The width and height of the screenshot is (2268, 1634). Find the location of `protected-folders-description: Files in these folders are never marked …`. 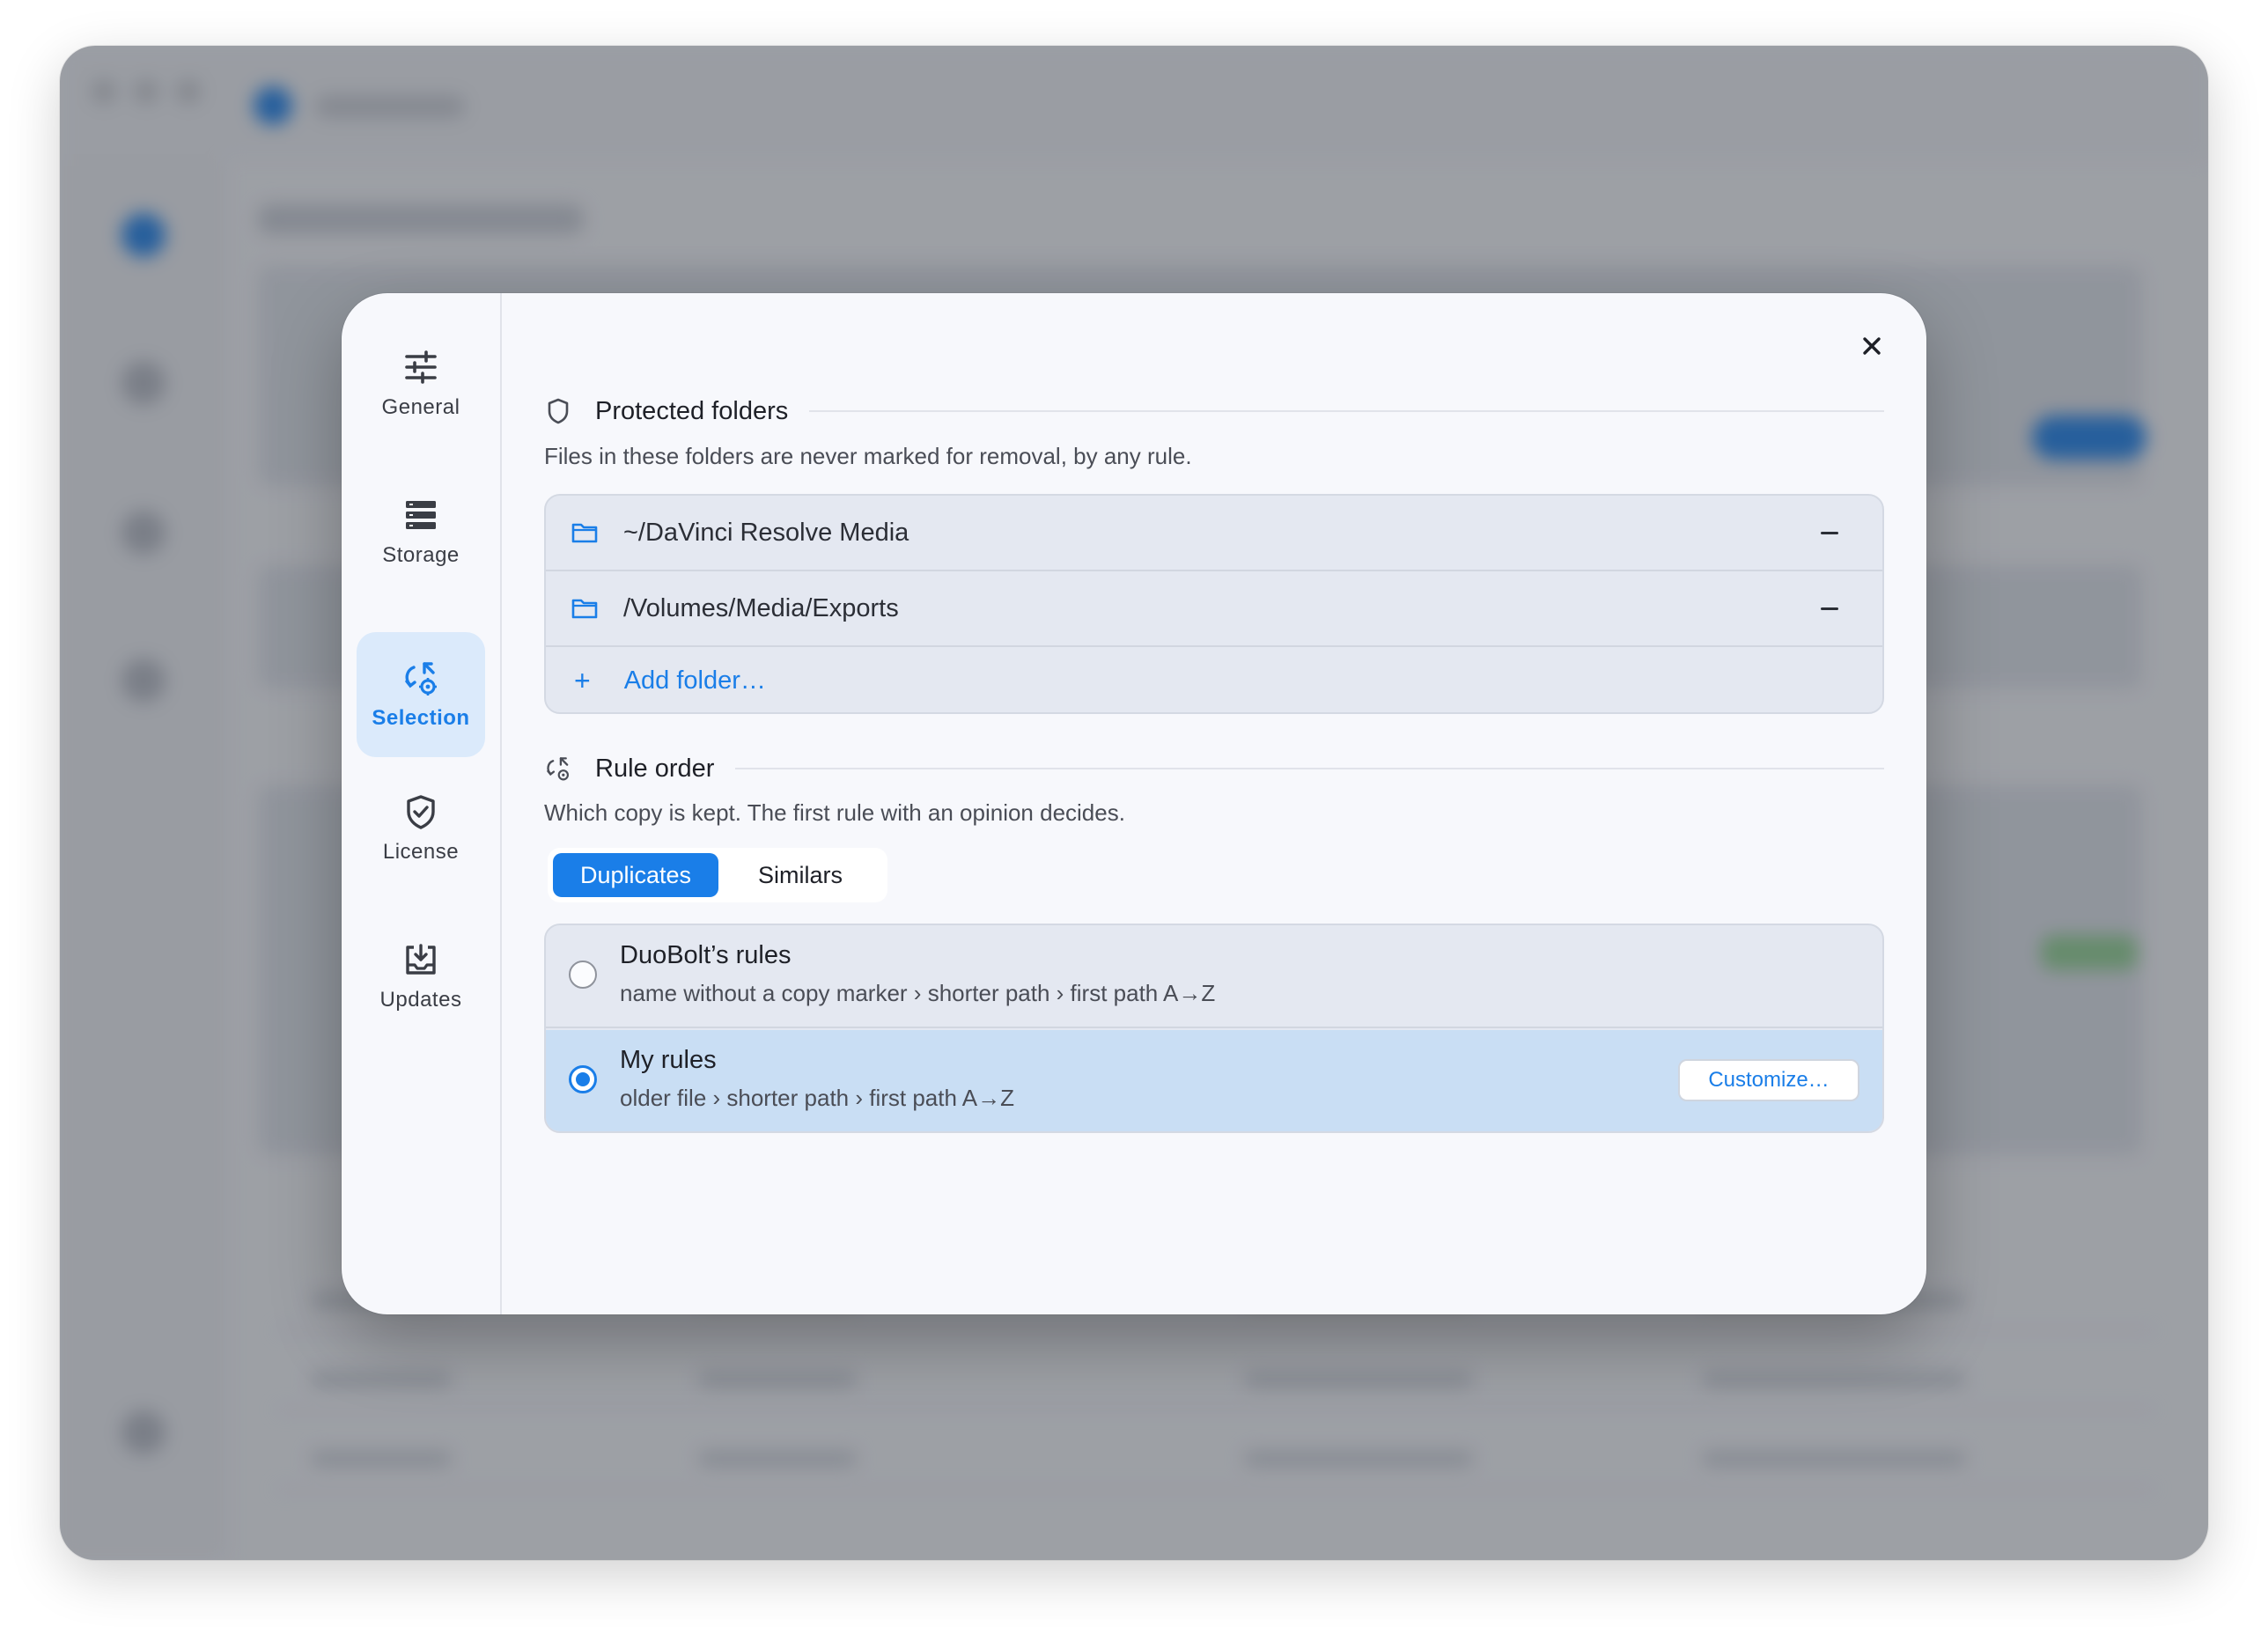

protected-folders-description: Files in these folders are never marked … is located at coordinates (868, 456).